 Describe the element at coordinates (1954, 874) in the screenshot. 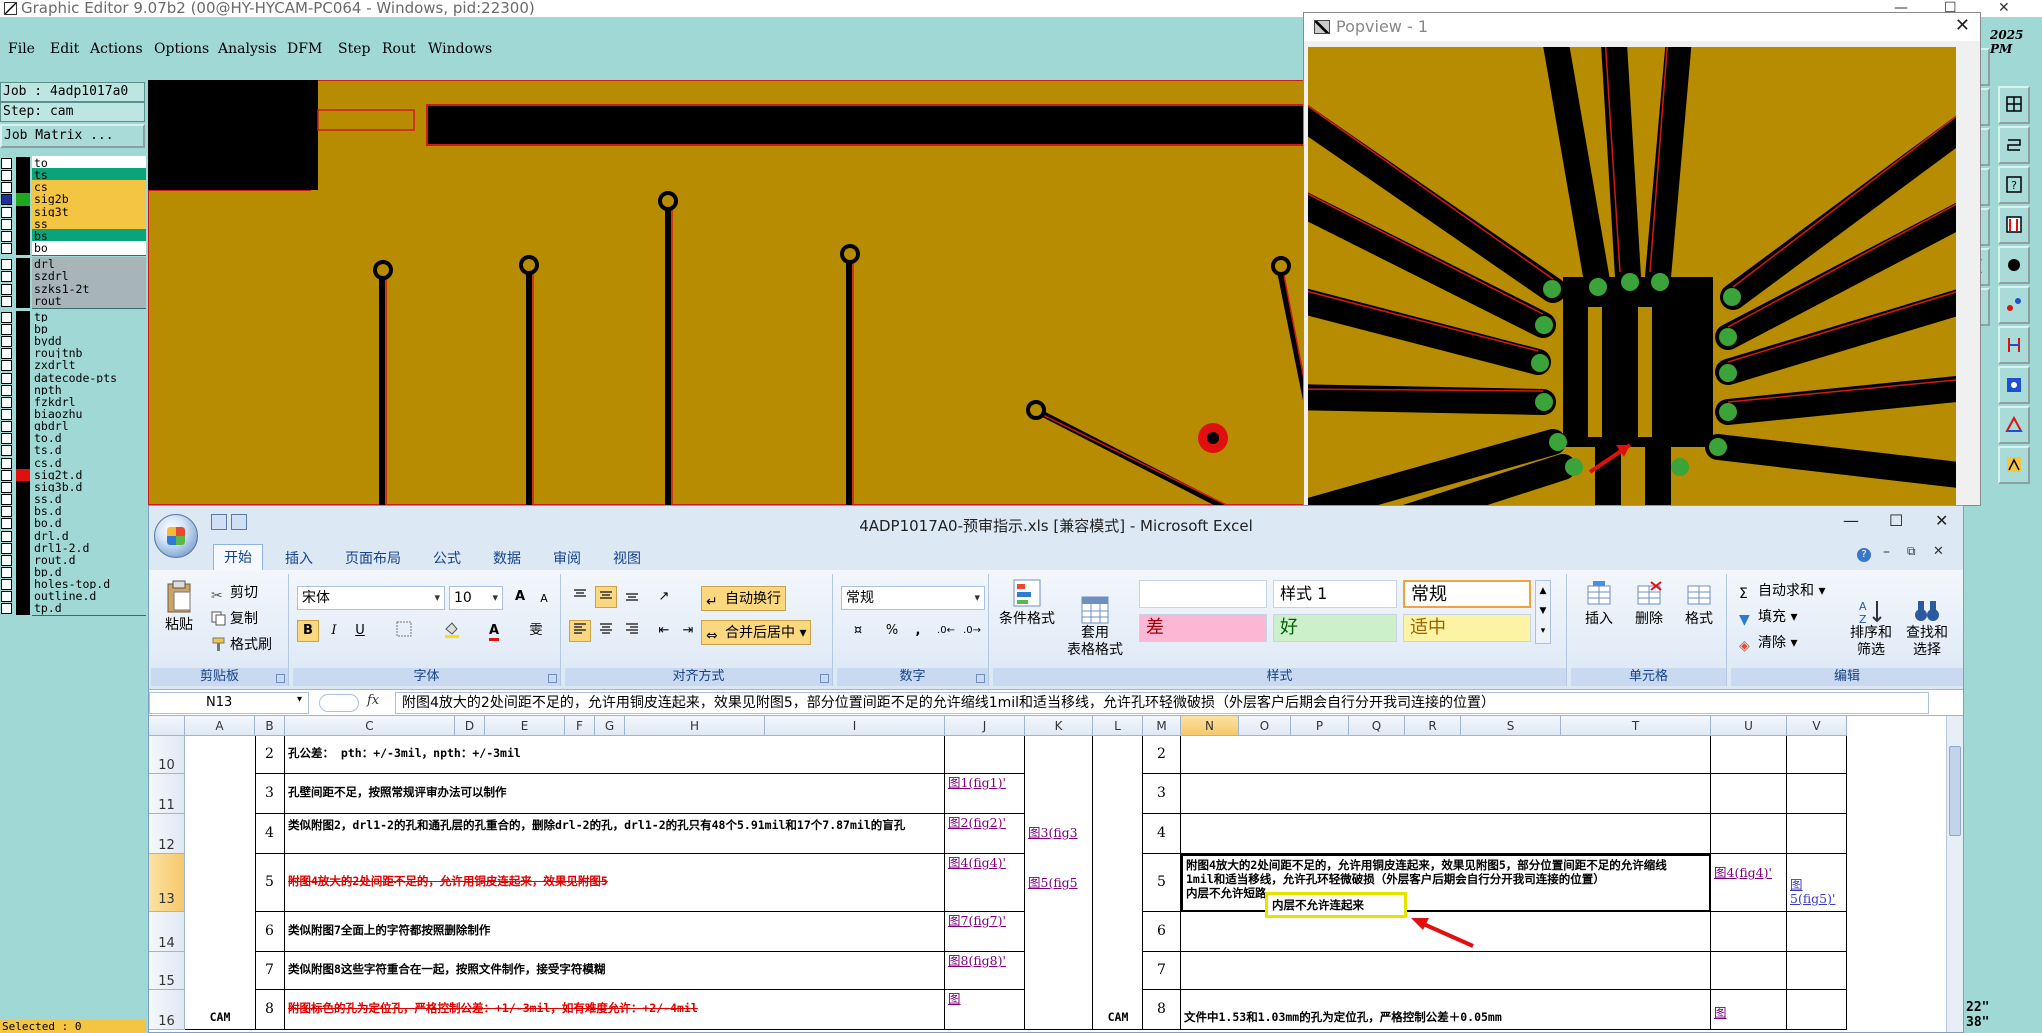

I see `vertical-scrollbar` at that location.